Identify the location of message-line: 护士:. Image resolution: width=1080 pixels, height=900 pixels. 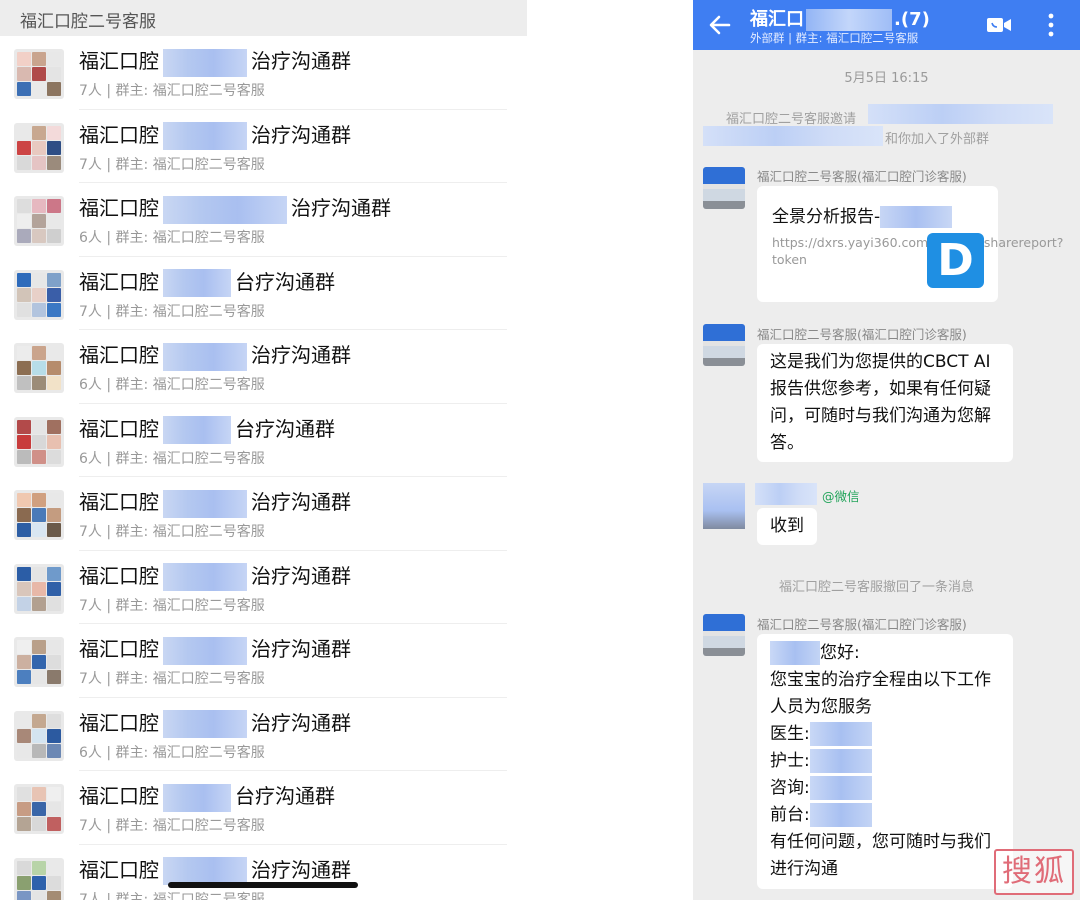
(885, 761).